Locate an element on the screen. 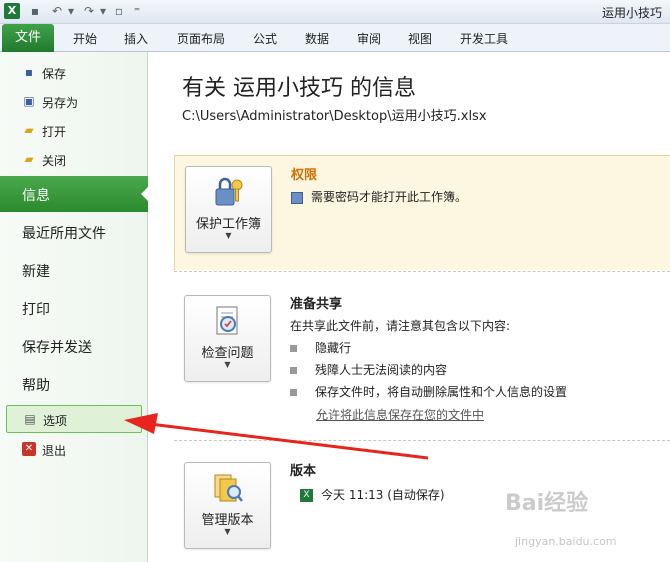  bullet-text: 保存文件时，将自动删除属性和个人信息的设置 is located at coordinates (441, 392).